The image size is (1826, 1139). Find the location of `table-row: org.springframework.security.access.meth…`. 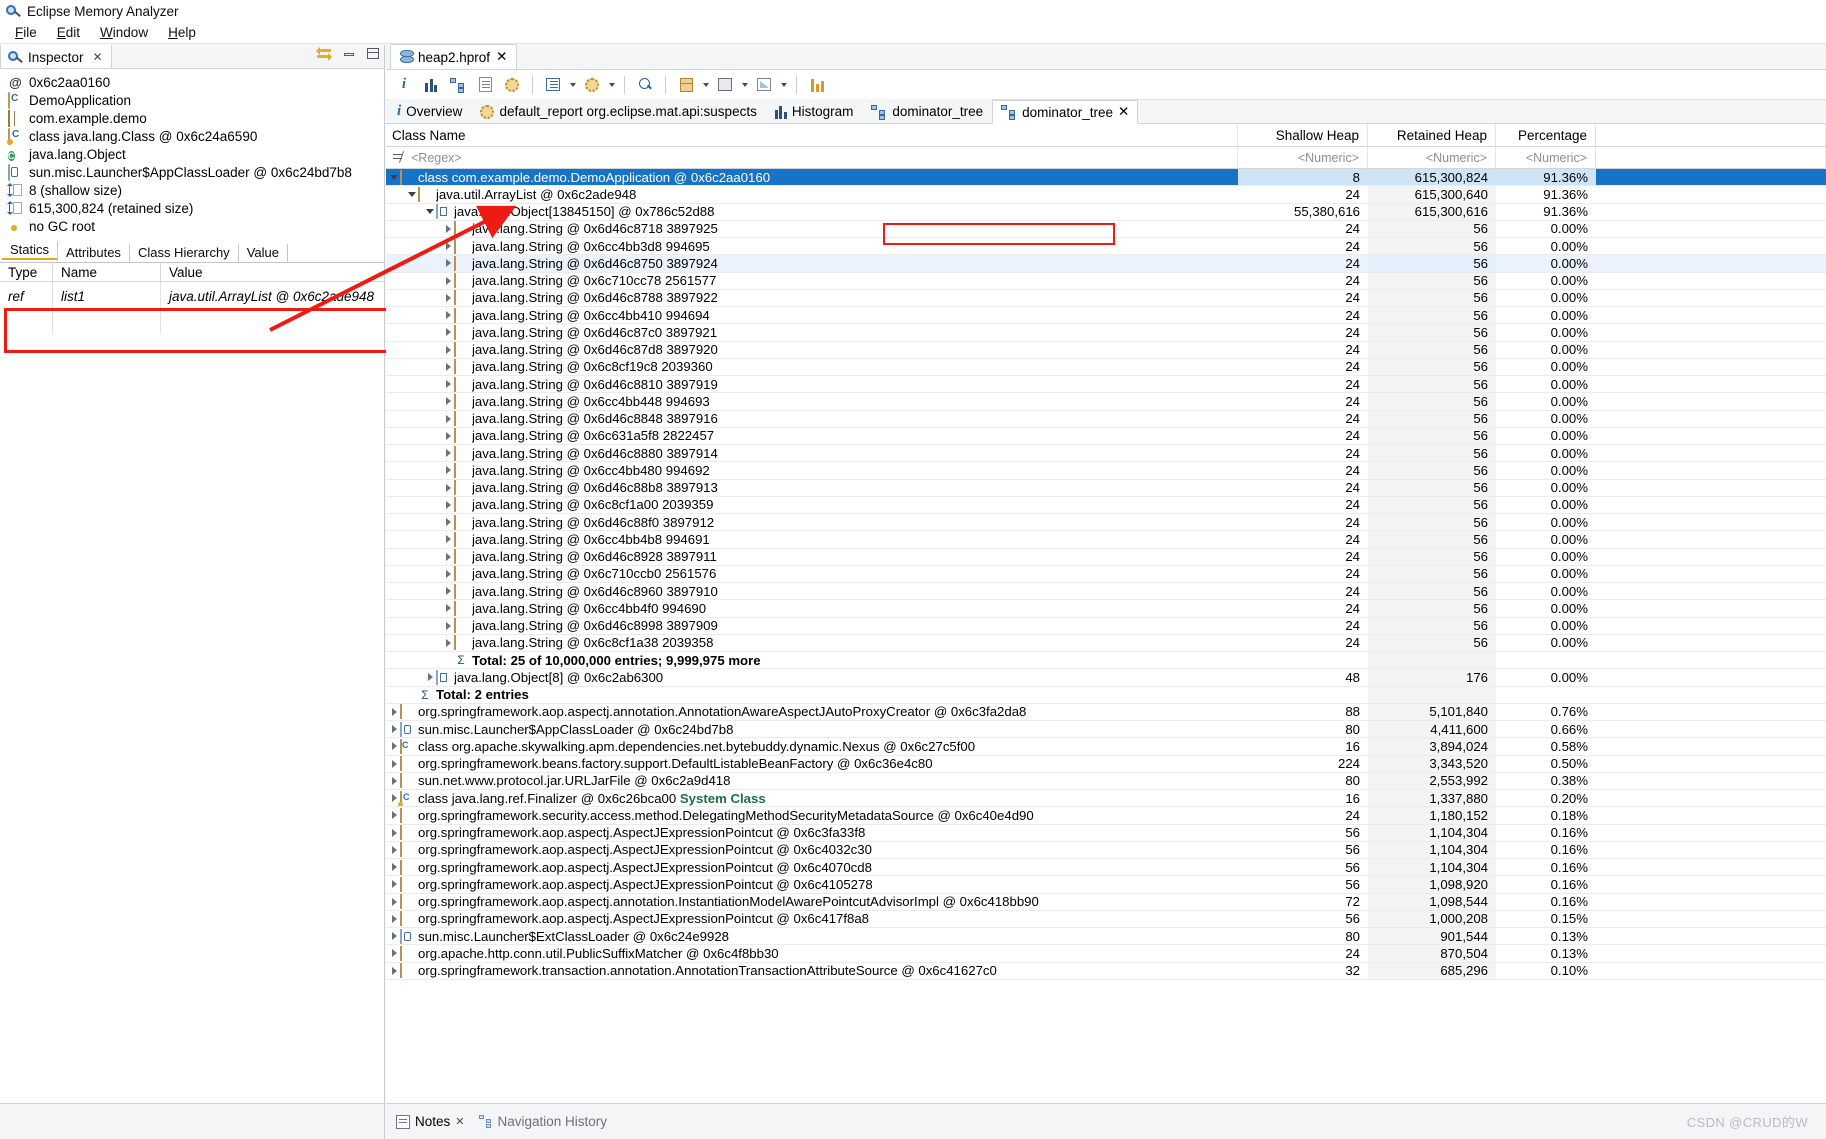

table-row: org.springframework.security.access.meth… is located at coordinates (1106, 816).